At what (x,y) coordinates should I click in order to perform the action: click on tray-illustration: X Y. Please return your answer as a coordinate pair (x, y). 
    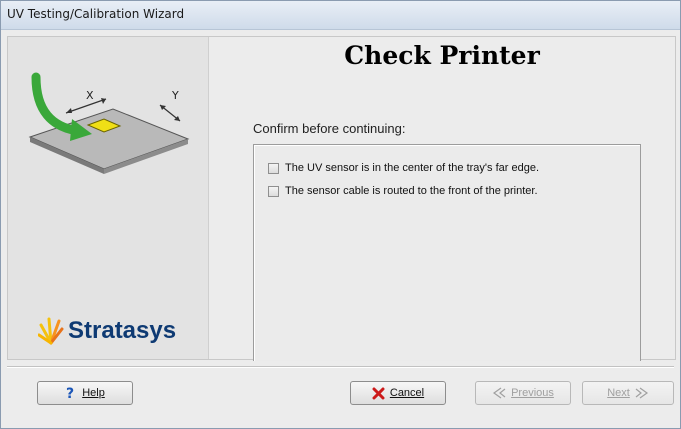
    Looking at the image, I should click on (109, 123).